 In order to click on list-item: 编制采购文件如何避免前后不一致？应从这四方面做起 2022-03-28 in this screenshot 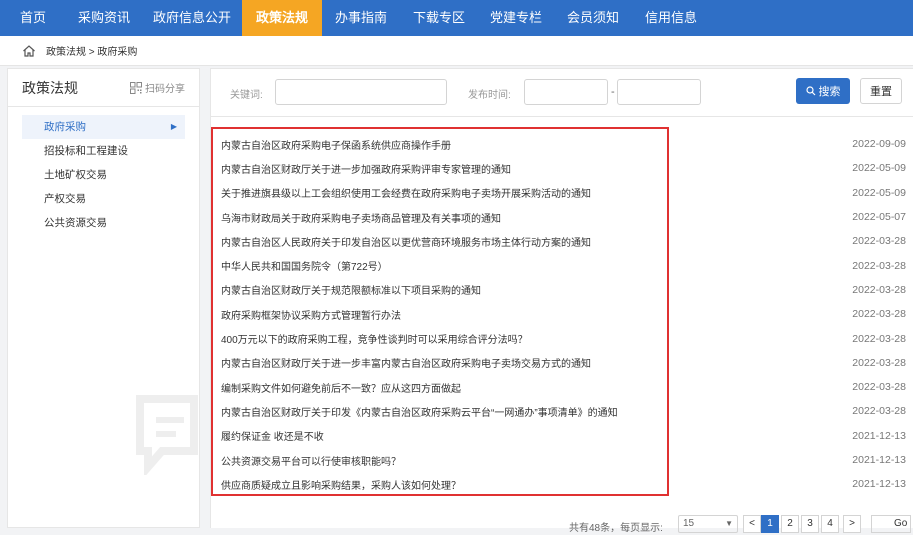, I will do `click(562, 387)`.